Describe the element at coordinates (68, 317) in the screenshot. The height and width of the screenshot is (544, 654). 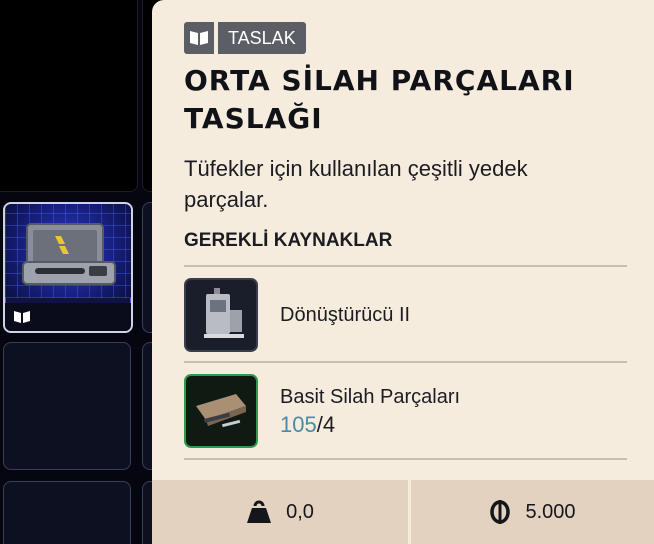
I see `item-footer` at that location.